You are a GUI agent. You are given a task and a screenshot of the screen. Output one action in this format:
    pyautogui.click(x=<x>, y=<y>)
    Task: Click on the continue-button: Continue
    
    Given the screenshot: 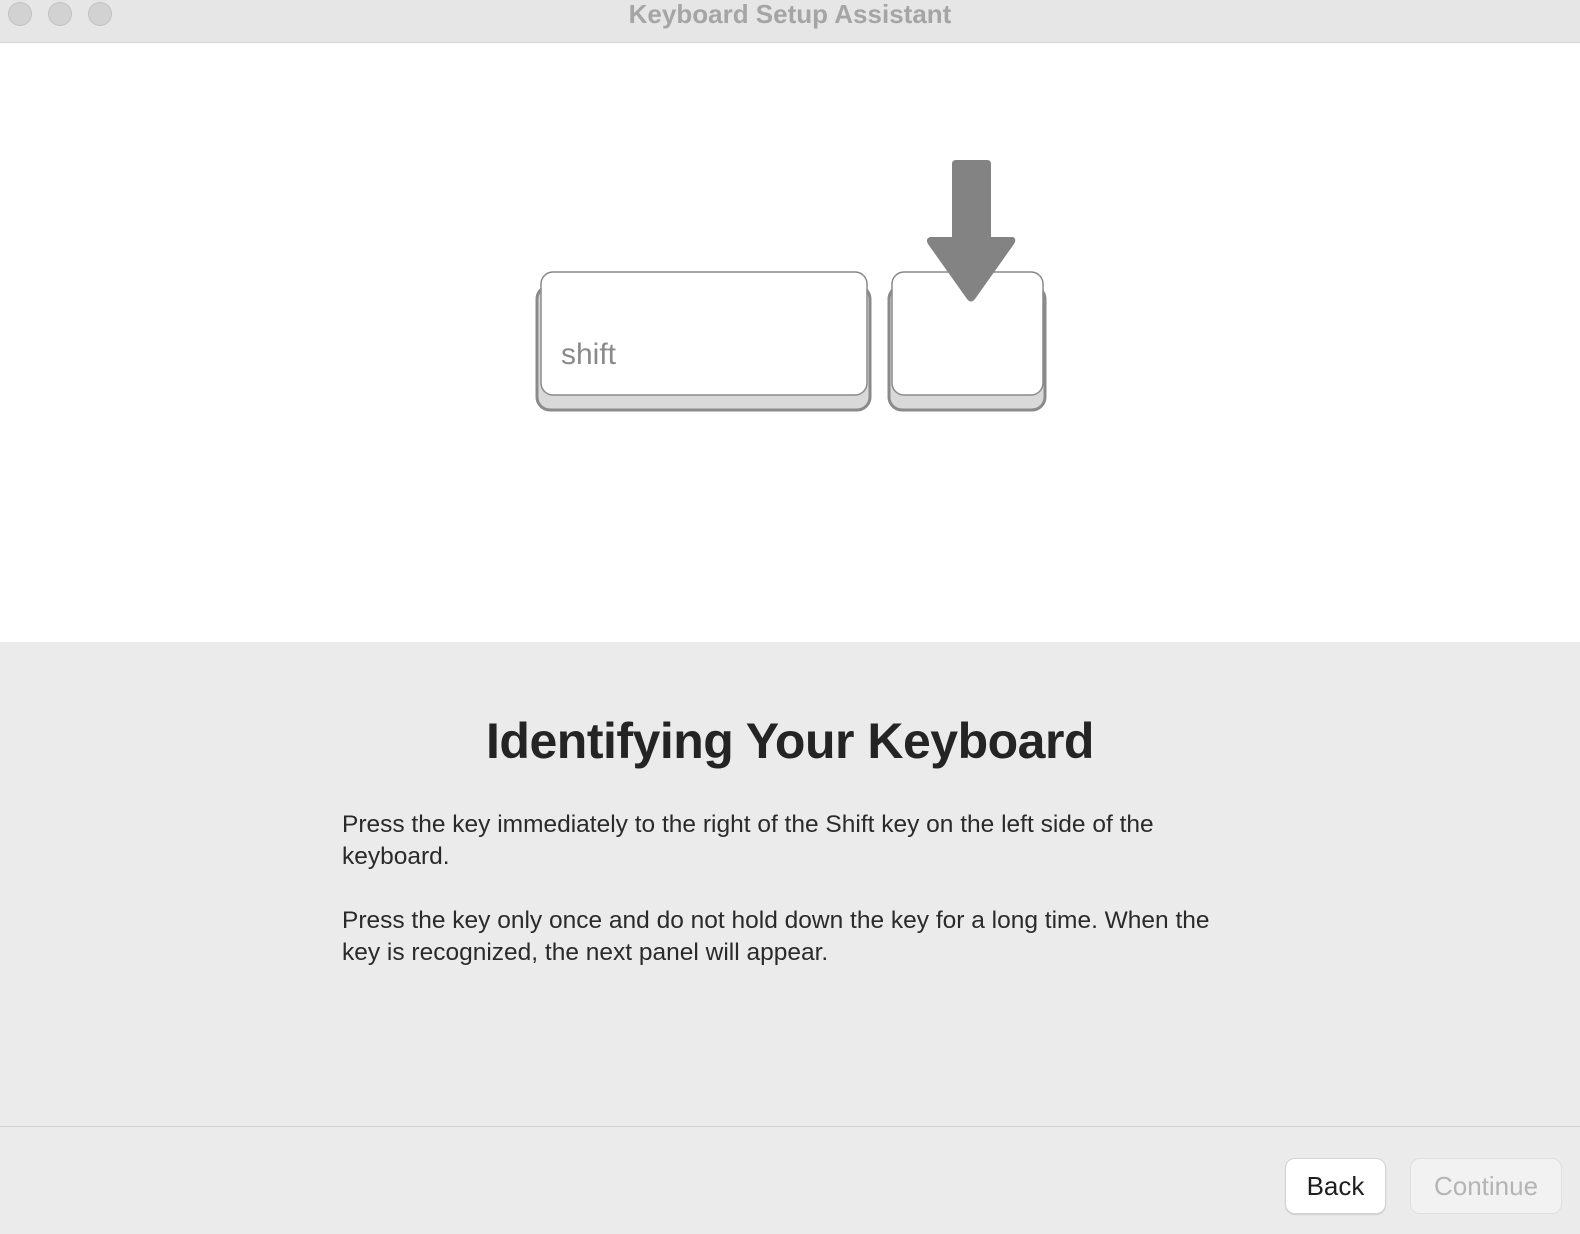 What is the action you would take?
    pyautogui.click(x=1486, y=1186)
    